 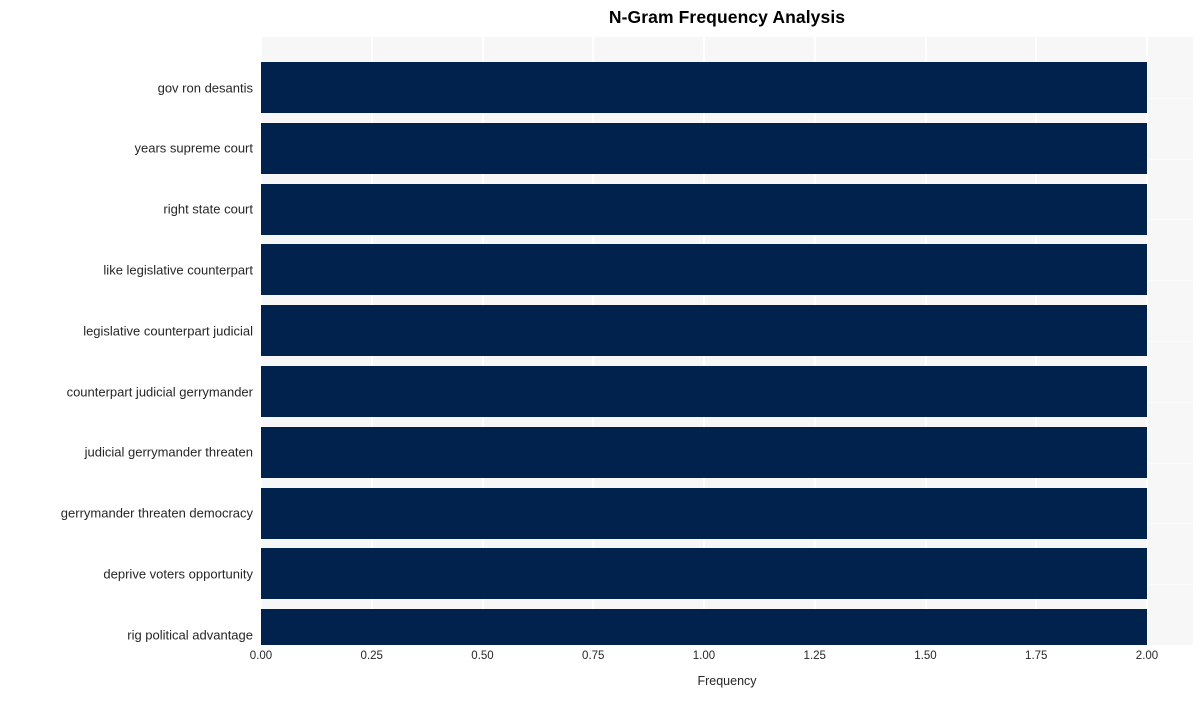 I want to click on x-axis-tick-label: 0.00, so click(x=261, y=656).